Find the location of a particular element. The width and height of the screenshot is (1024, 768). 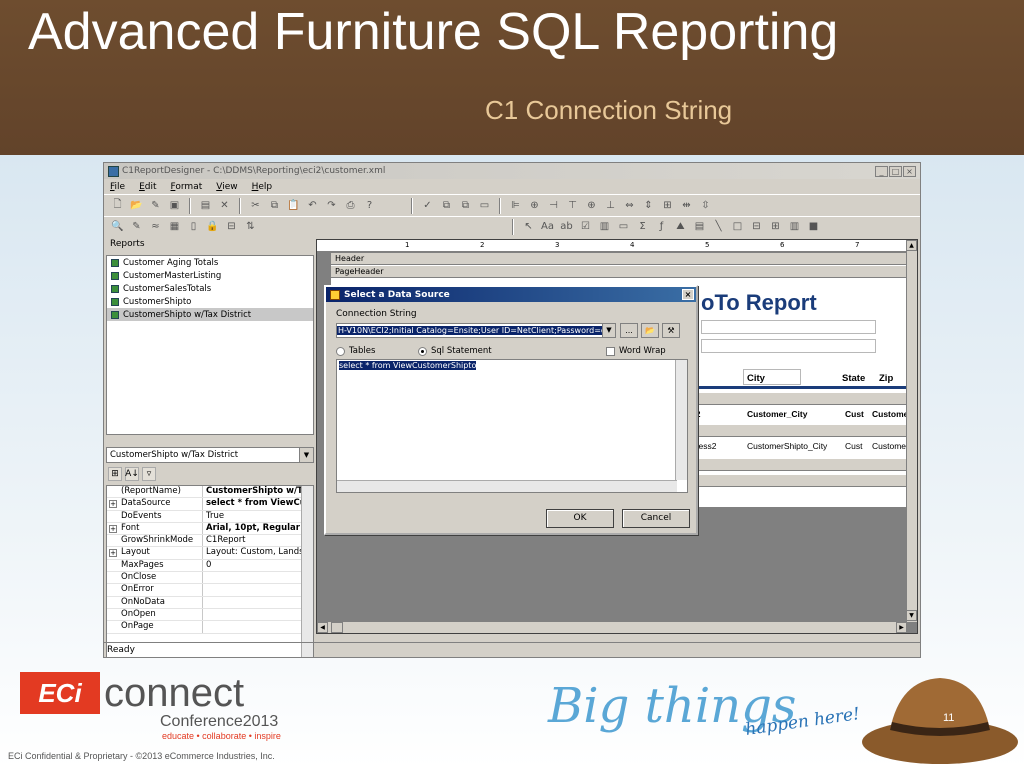

list-item-selected: CustomerShipto w/Tax District is located at coordinates (210, 314).